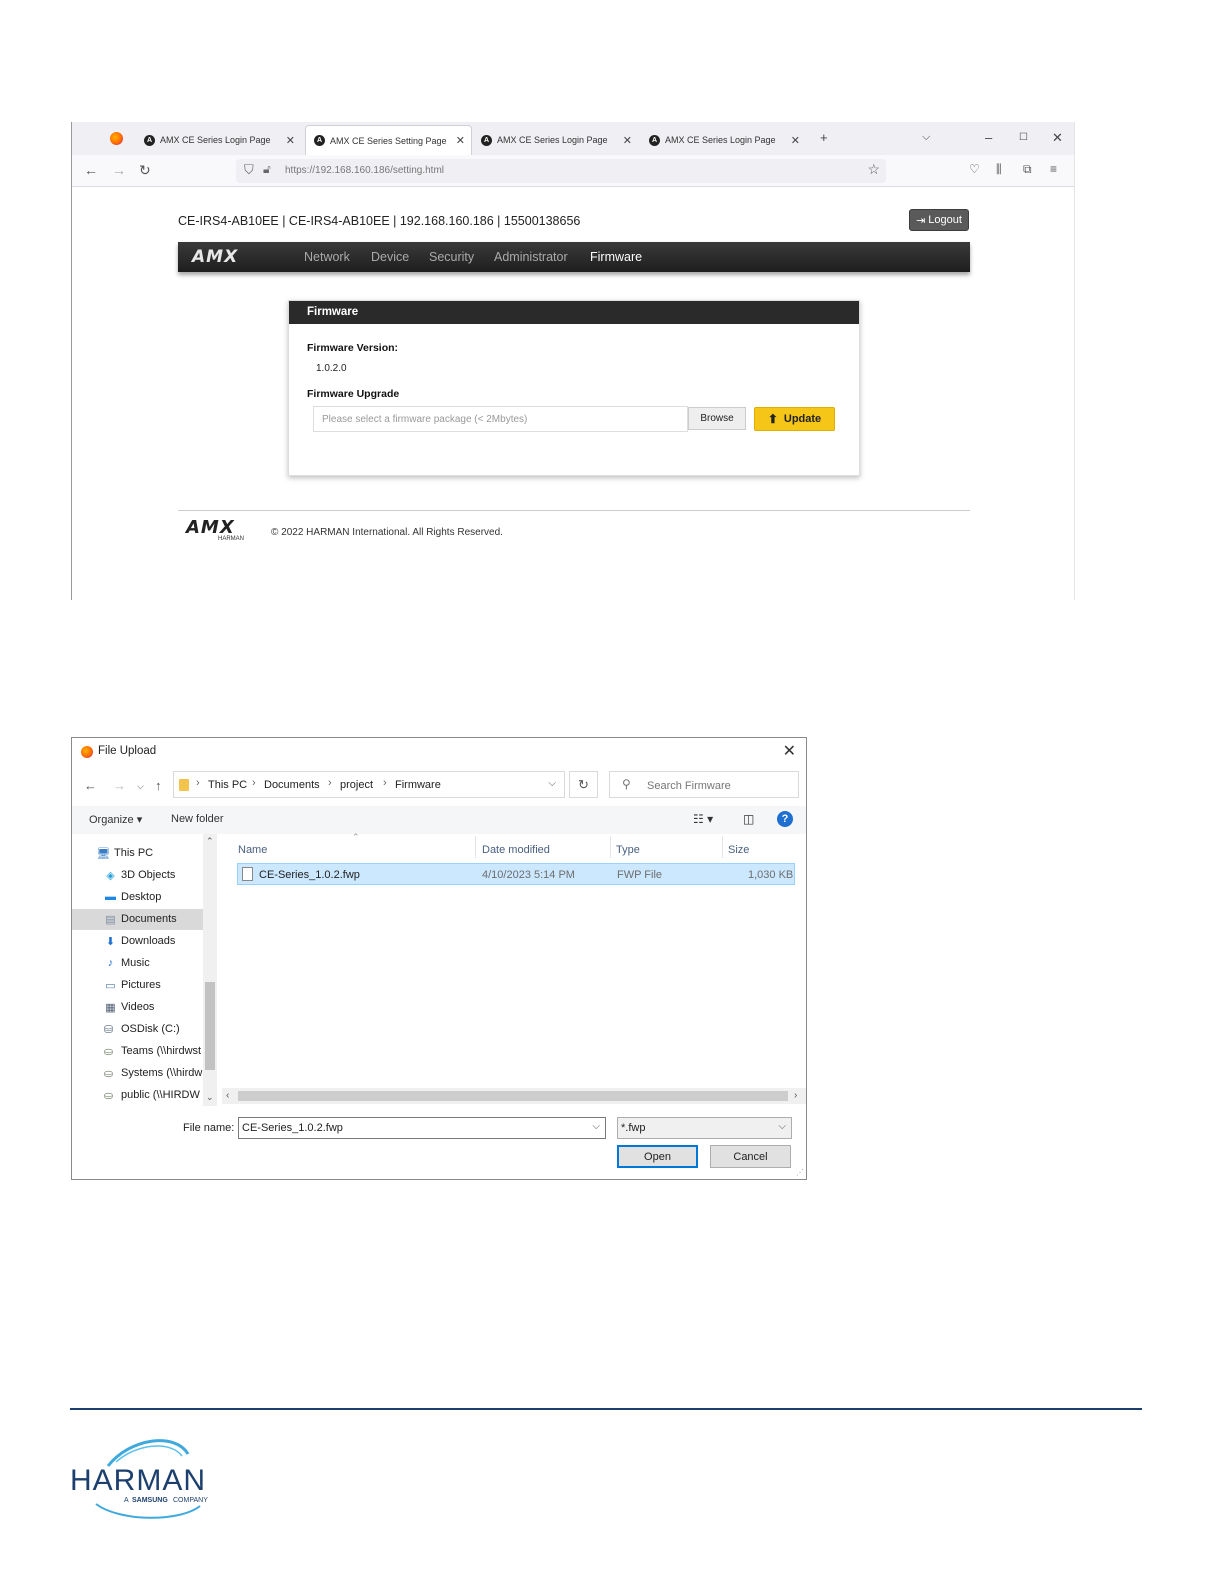 This screenshot has width=1224, height=1584. What do you see at coordinates (209, 1128) in the screenshot?
I see `file-name-label: File name:` at bounding box center [209, 1128].